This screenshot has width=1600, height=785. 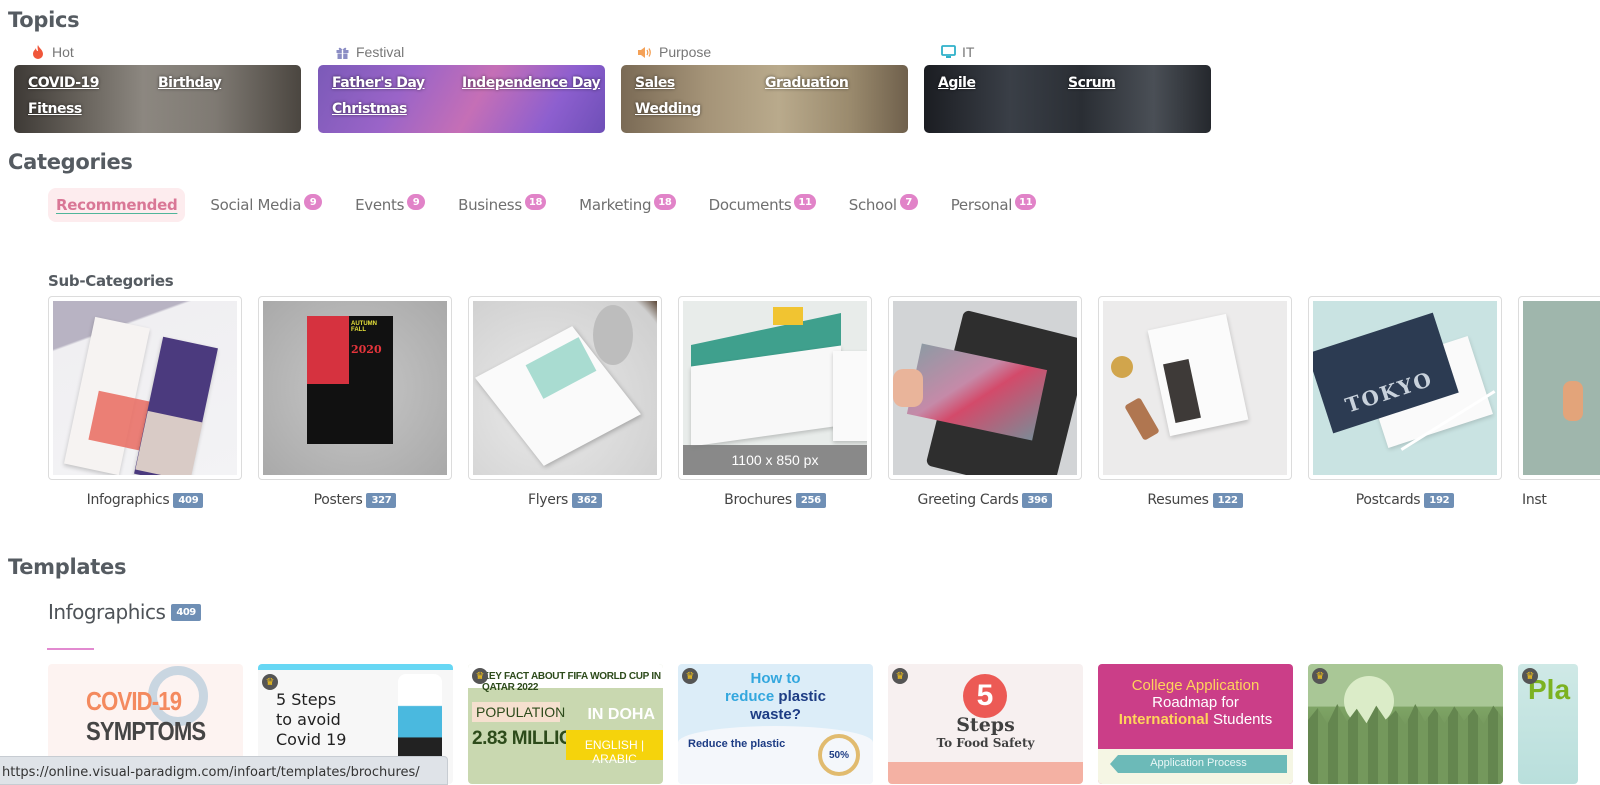 I want to click on topic-link-scrum: Scrum, so click(x=1132, y=88).